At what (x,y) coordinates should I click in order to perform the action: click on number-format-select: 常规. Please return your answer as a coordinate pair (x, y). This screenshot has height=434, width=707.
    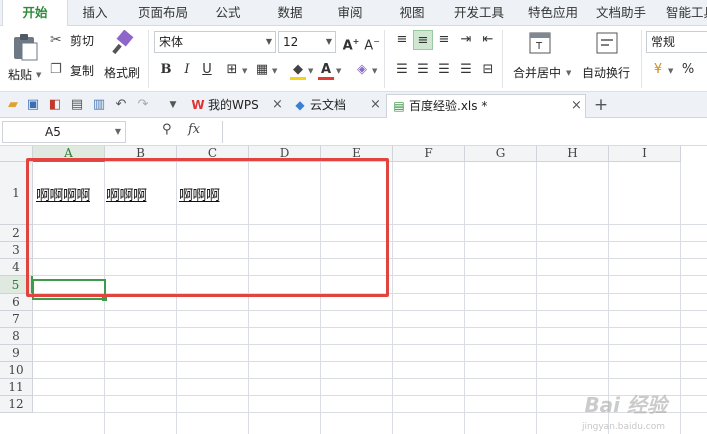
    Looking at the image, I should click on (676, 42).